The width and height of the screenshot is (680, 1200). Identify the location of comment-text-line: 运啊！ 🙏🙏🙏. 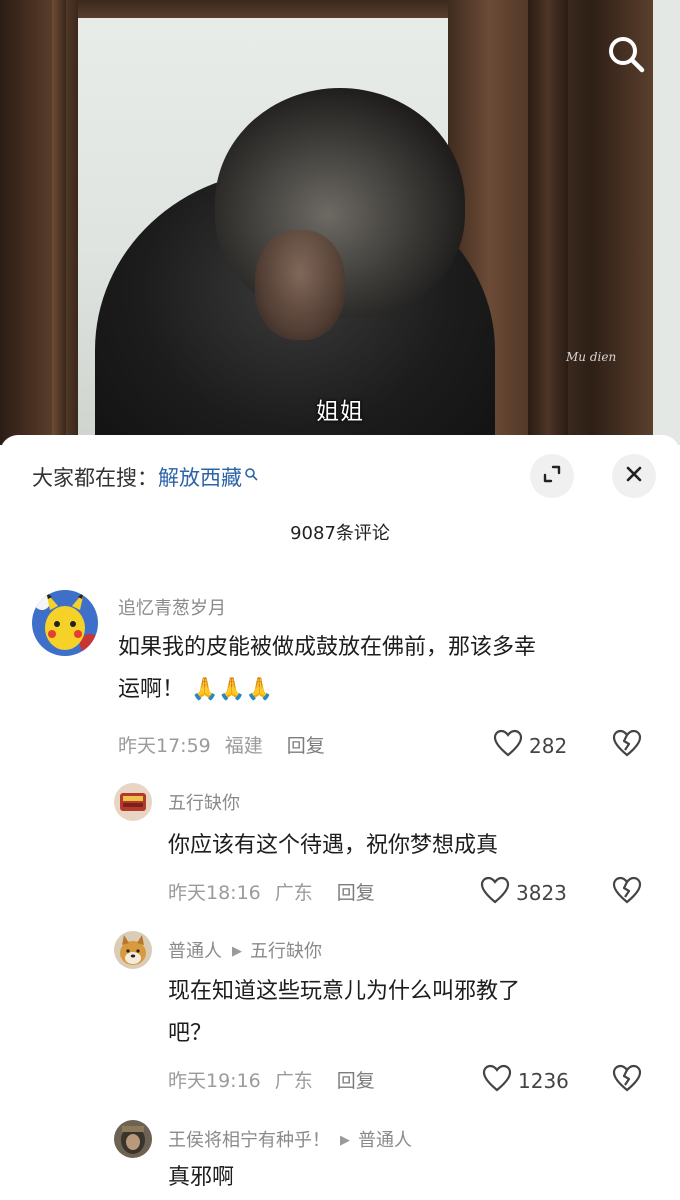
(388, 690).